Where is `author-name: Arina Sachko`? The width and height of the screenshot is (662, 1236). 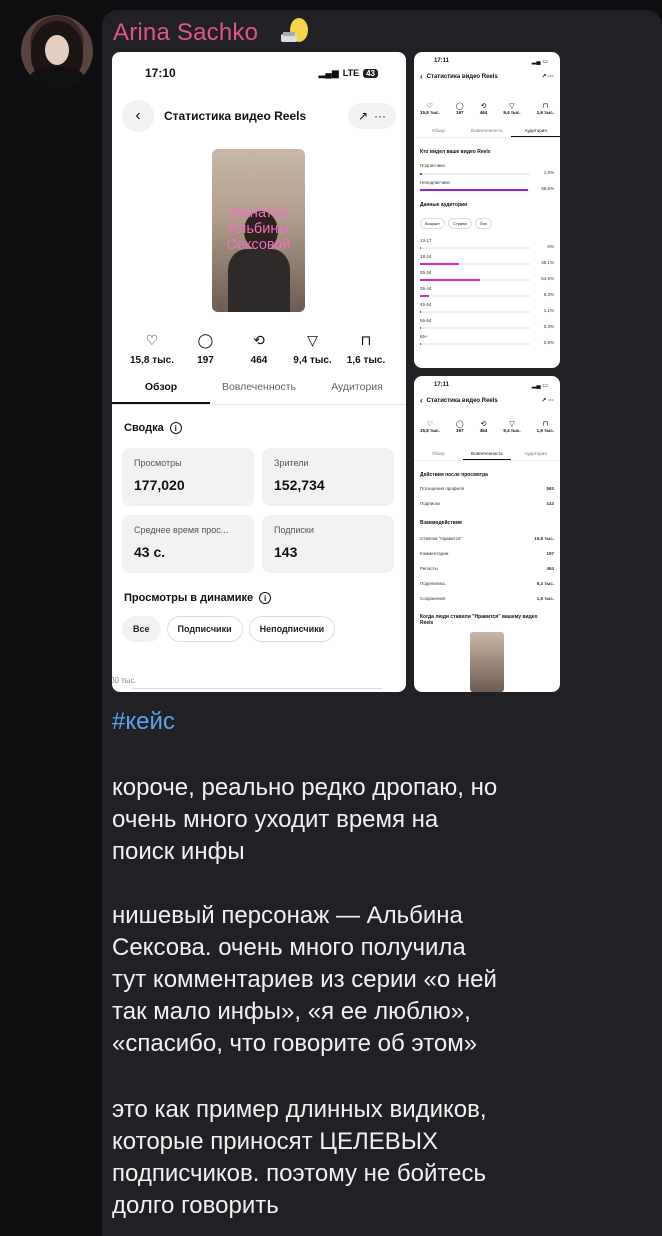 author-name: Arina Sachko is located at coordinates (185, 33).